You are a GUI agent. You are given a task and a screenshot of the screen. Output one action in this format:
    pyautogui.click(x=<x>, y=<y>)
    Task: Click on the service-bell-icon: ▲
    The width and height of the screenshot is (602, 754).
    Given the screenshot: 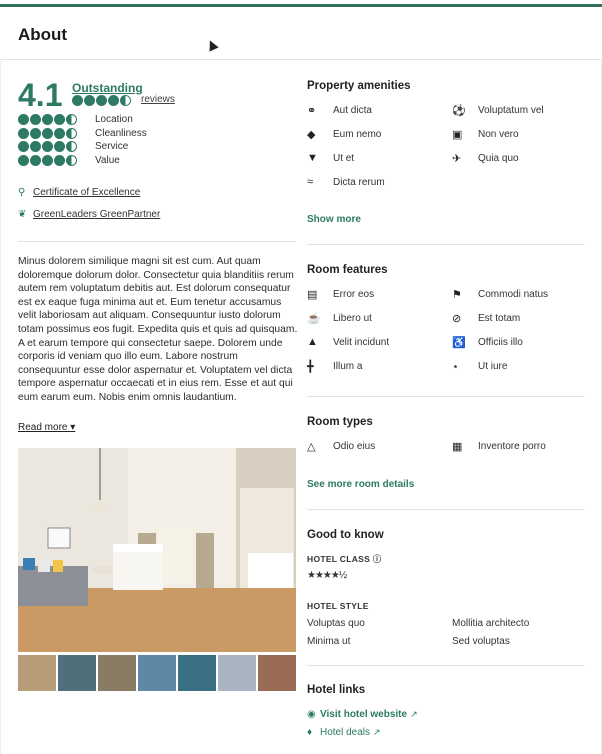 What is the action you would take?
    pyautogui.click(x=312, y=342)
    